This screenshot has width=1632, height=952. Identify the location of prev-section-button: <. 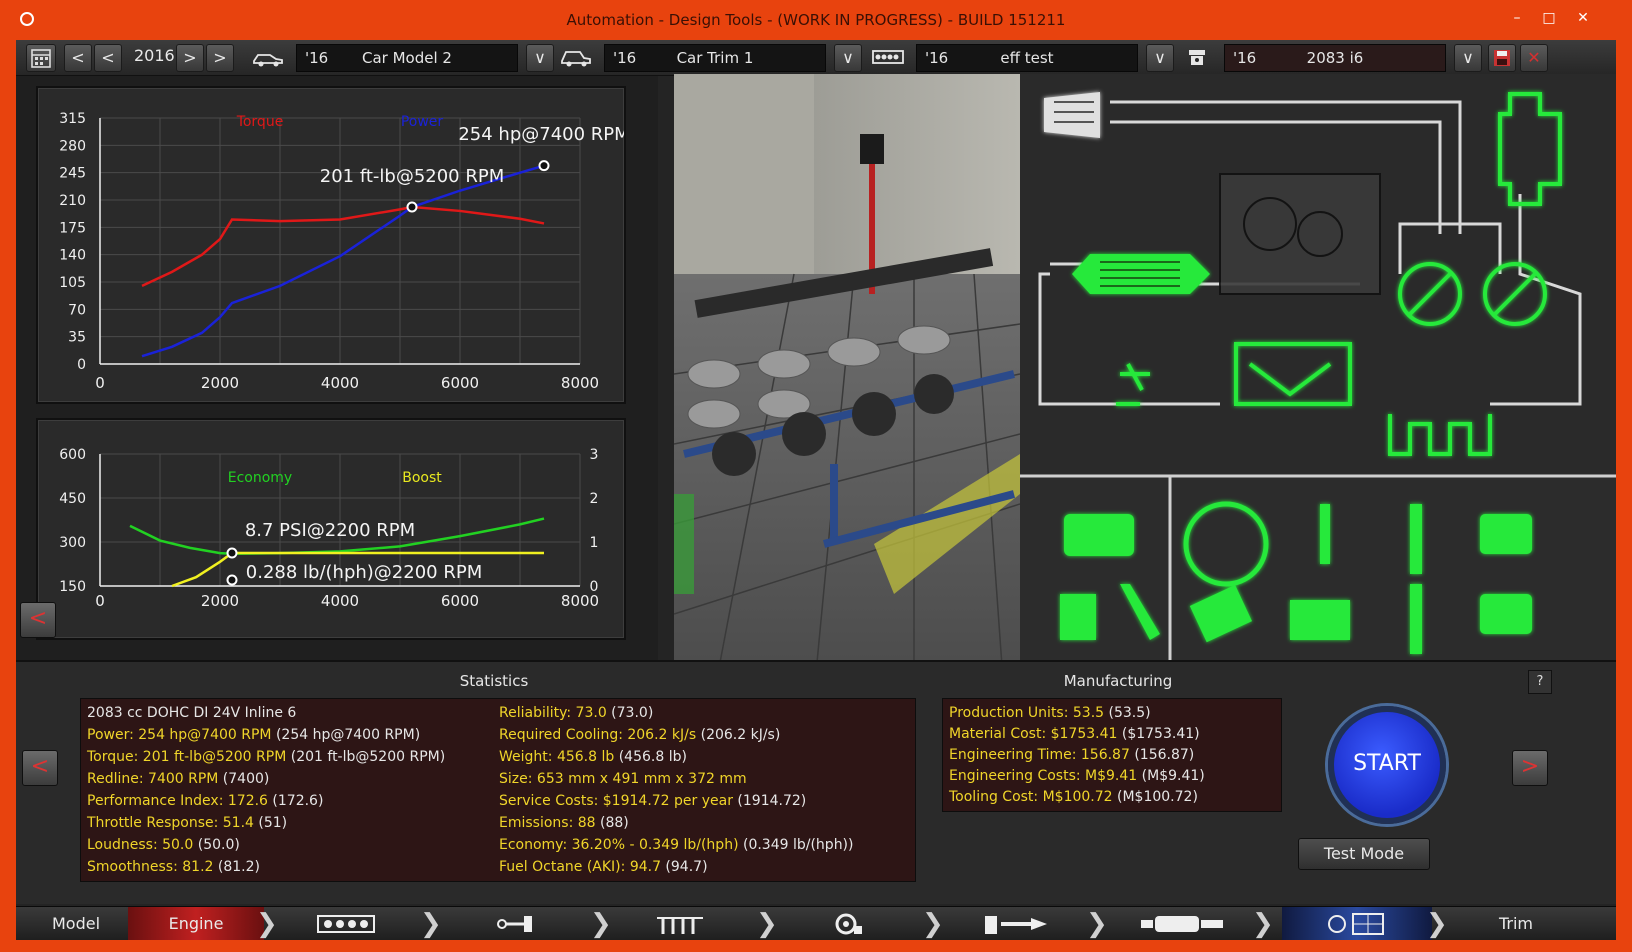
(40, 768).